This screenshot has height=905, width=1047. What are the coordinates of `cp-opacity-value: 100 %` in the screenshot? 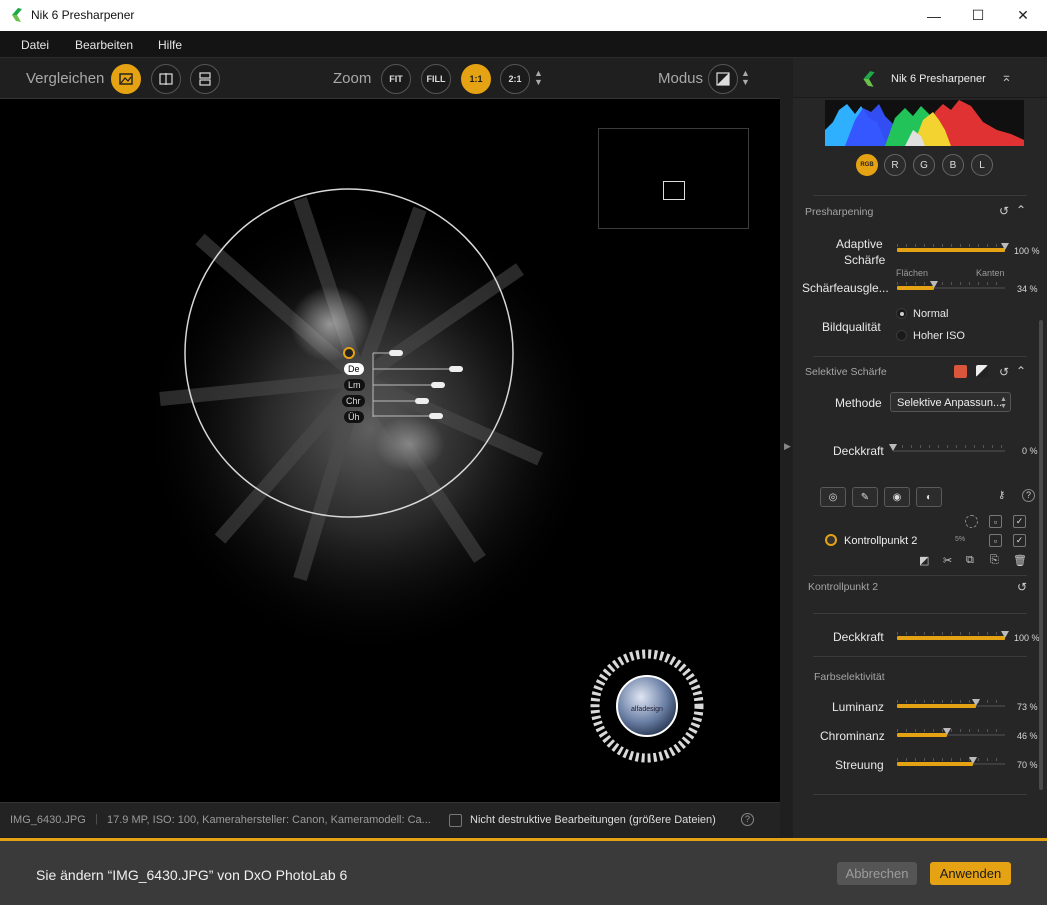 It's located at (1027, 638).